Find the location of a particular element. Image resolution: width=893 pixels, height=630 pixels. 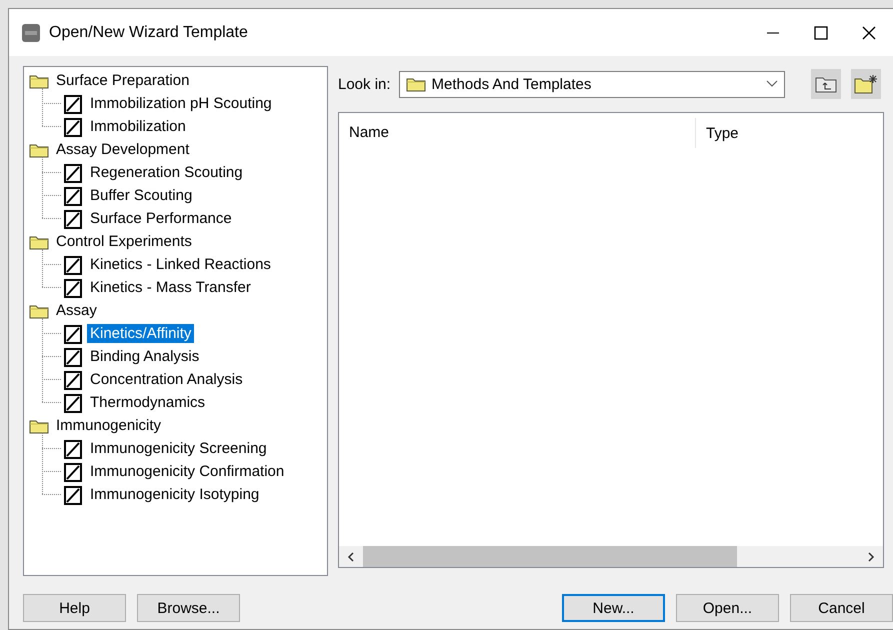

dialog-button: Cancel is located at coordinates (841, 608).